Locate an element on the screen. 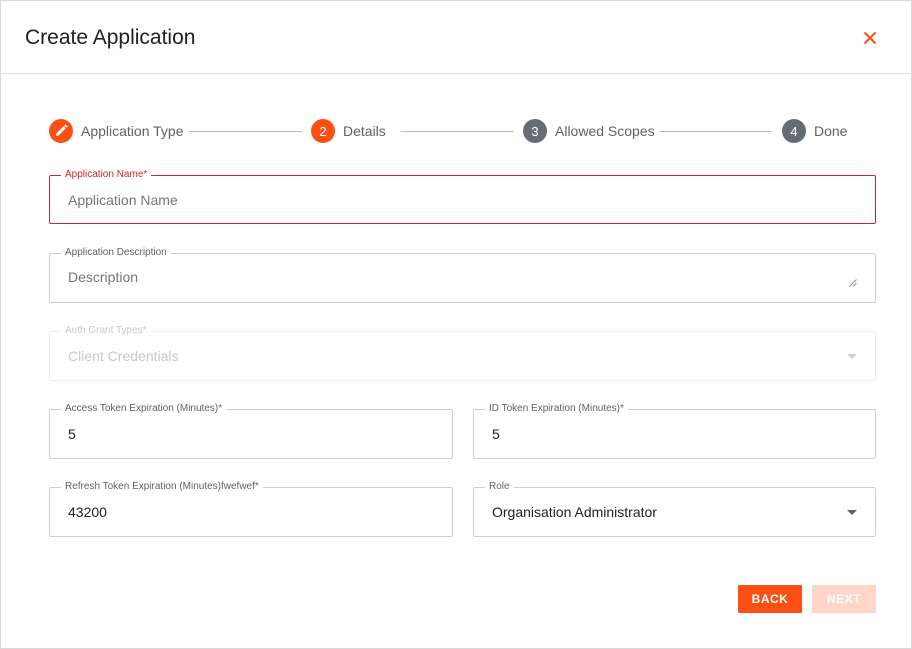 The width and height of the screenshot is (912, 649). next-button: NEXT is located at coordinates (844, 599).